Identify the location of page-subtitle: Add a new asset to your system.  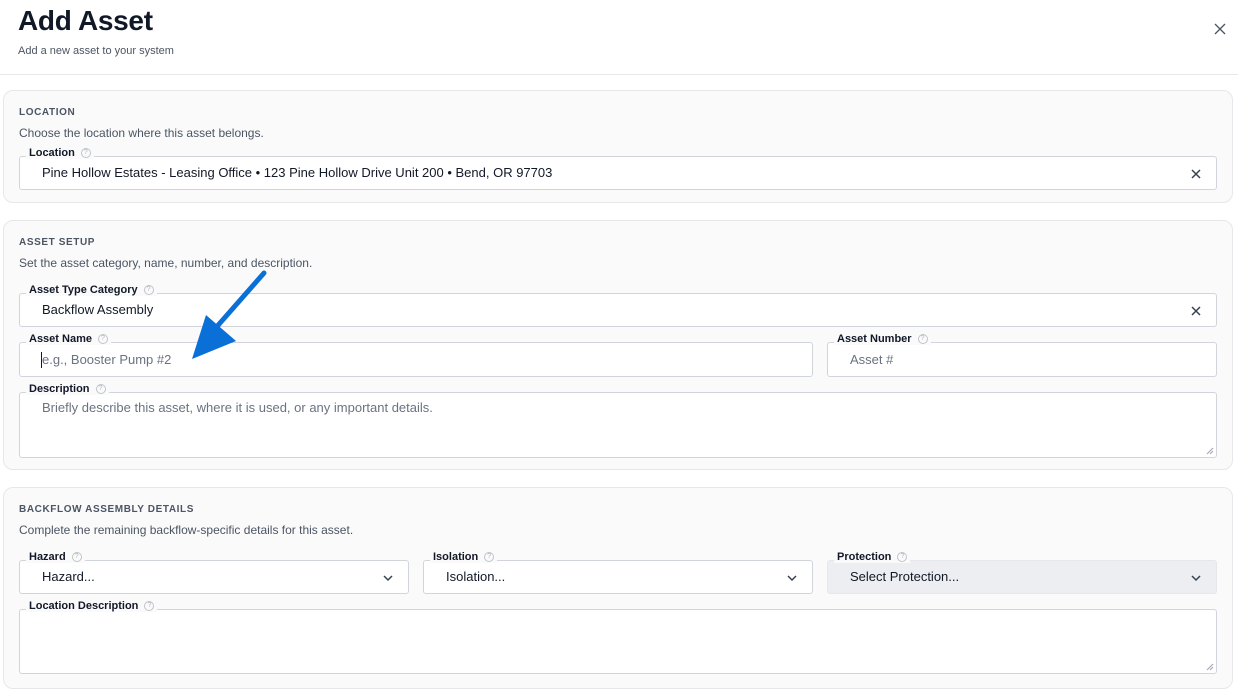
(96, 51).